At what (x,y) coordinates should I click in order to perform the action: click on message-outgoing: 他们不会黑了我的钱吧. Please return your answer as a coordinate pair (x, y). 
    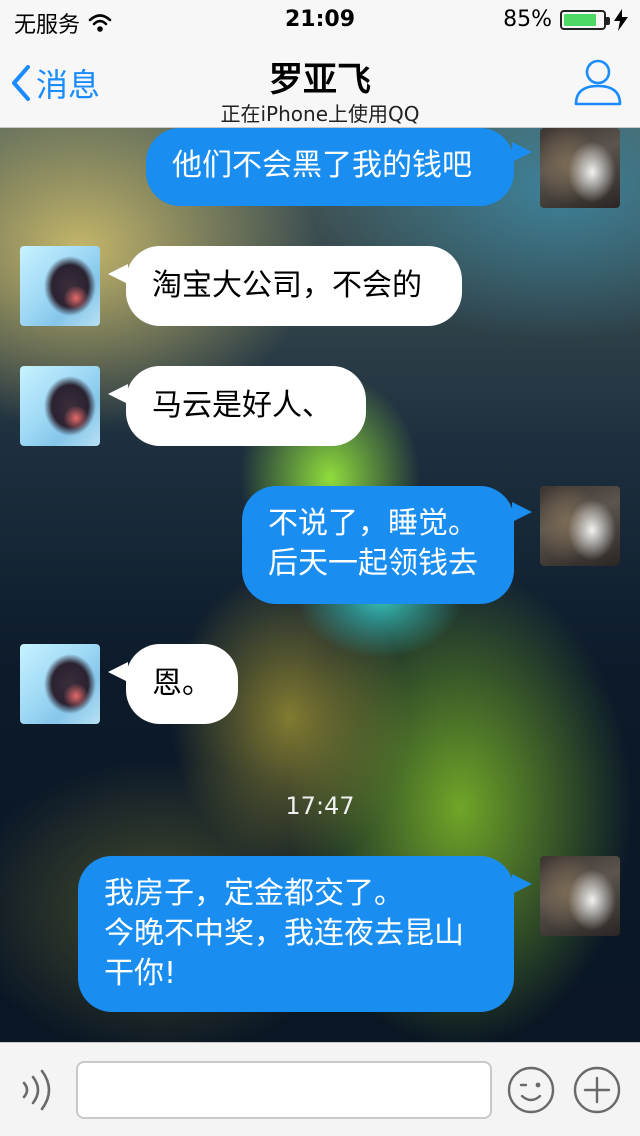
    Looking at the image, I should click on (320, 170).